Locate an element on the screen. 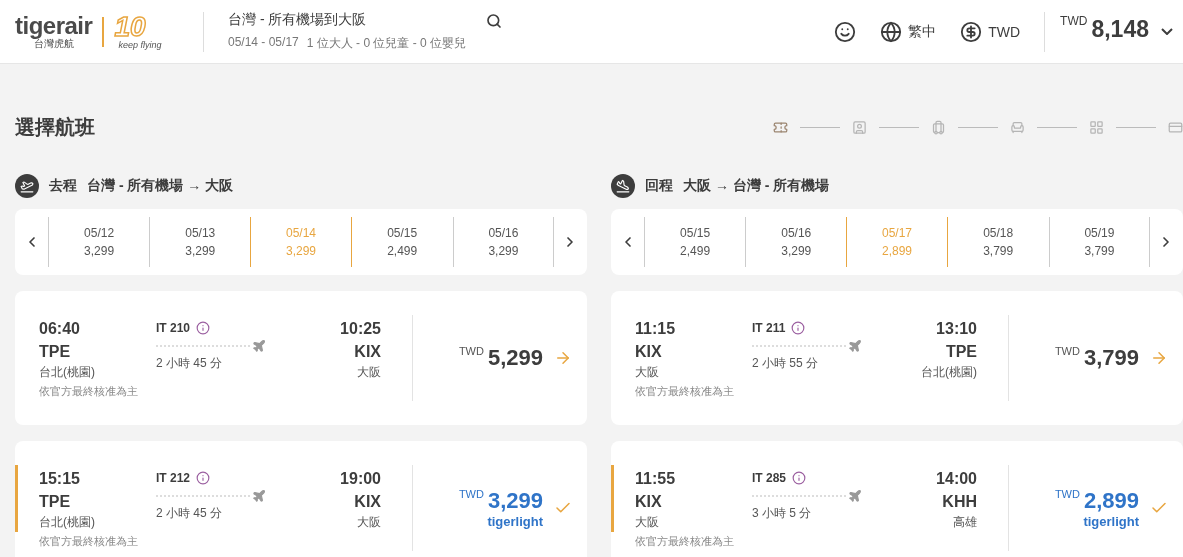 Image resolution: width=1183 pixels, height=557 pixels. smiley-icon is located at coordinates (845, 31).